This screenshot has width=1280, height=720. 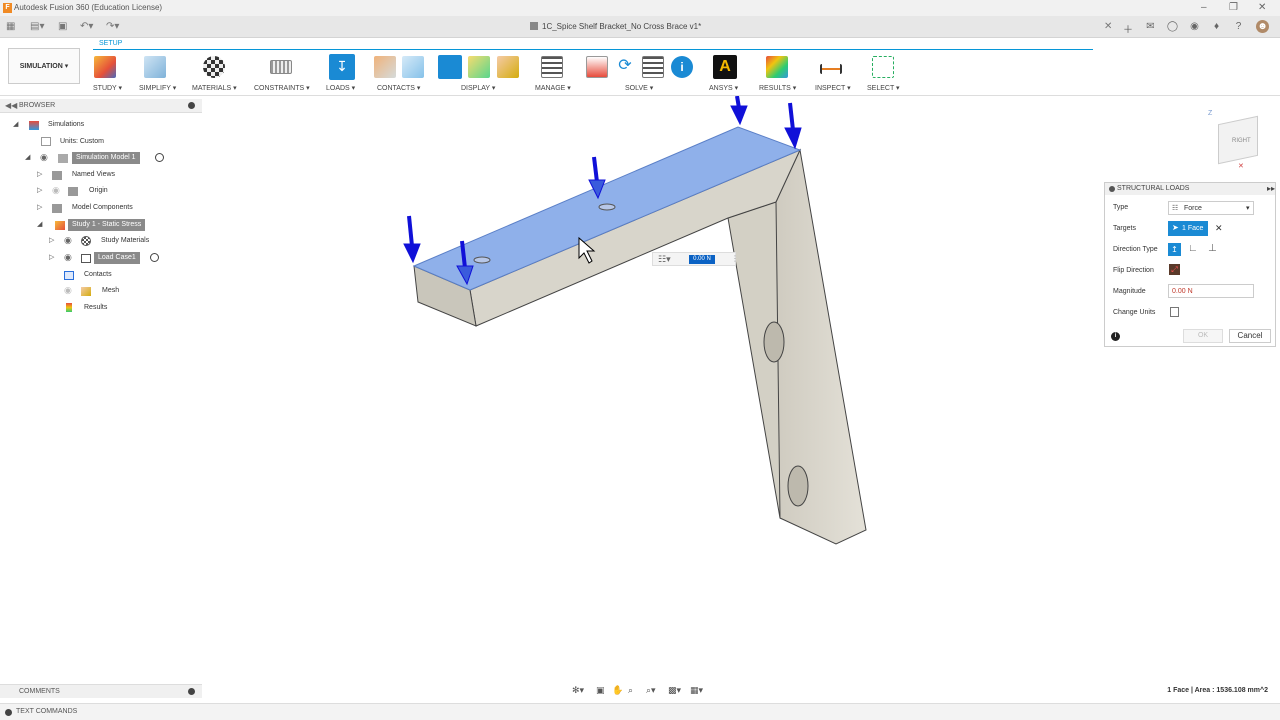 I want to click on solve-icon, so click(x=597, y=67).